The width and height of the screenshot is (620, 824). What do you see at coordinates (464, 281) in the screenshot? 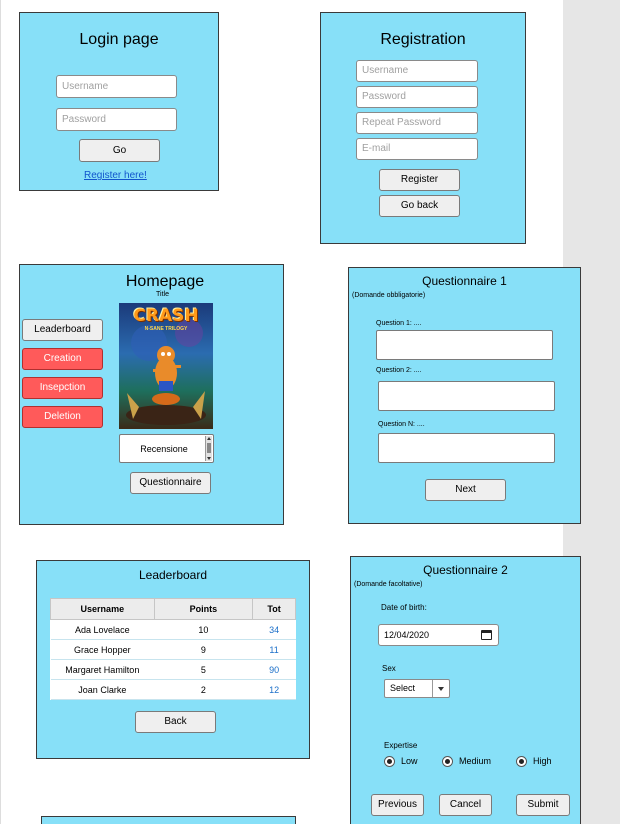
I see `questionnaire1-title: Questionnaire 1` at bounding box center [464, 281].